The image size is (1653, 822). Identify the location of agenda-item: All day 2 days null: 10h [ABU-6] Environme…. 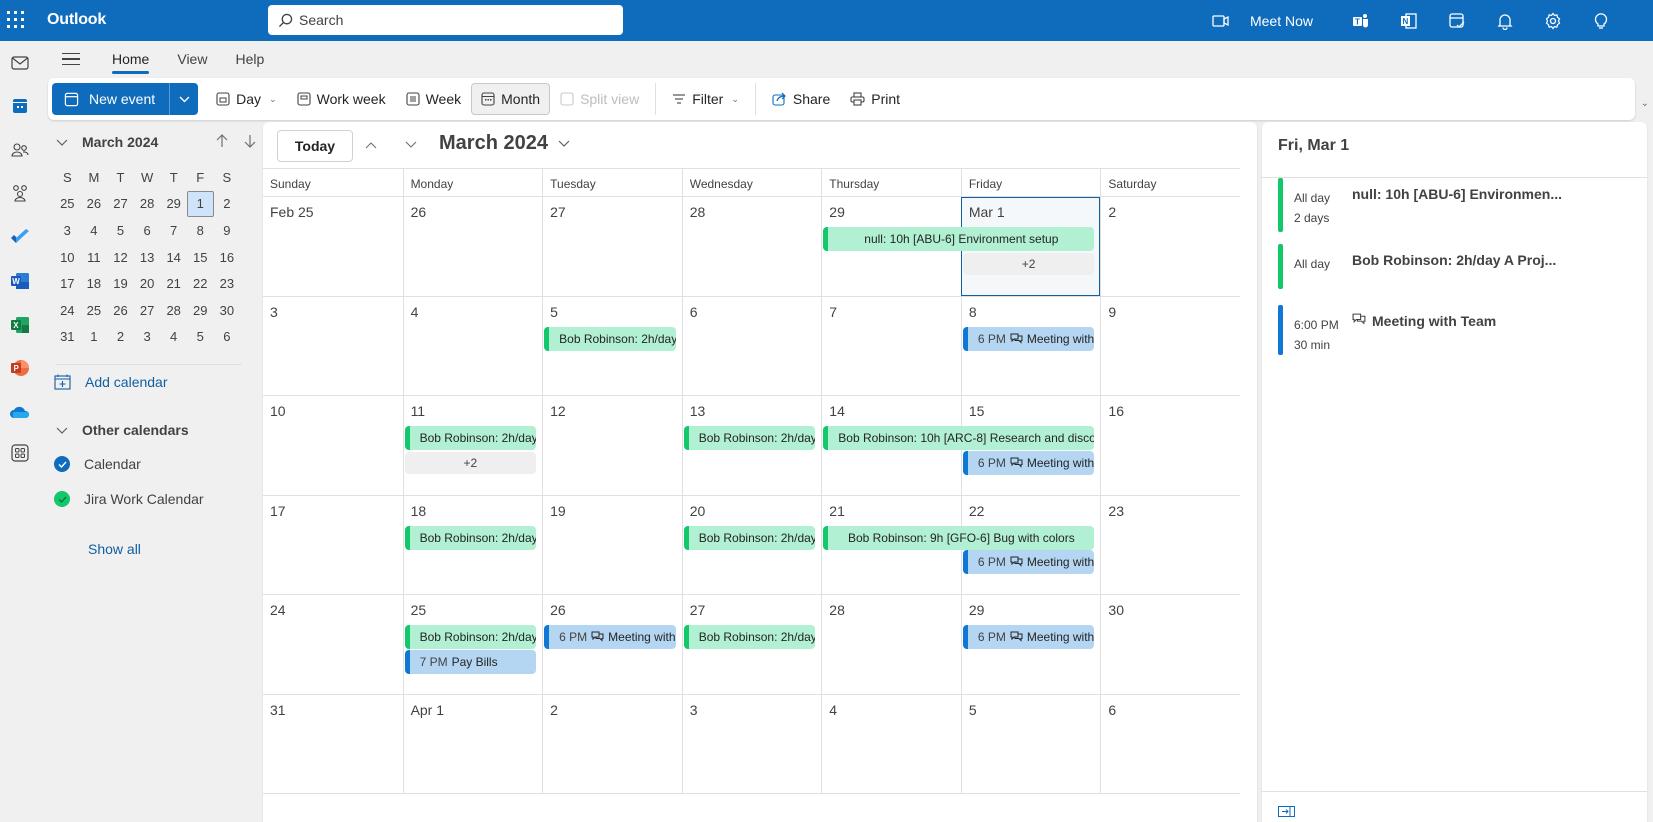
(1458, 205).